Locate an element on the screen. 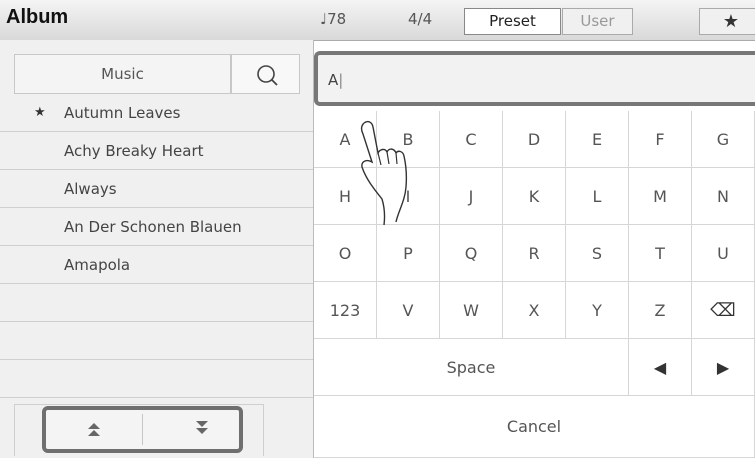 The image size is (755, 458). list-item-label: Autumn Leaves is located at coordinates (122, 113).